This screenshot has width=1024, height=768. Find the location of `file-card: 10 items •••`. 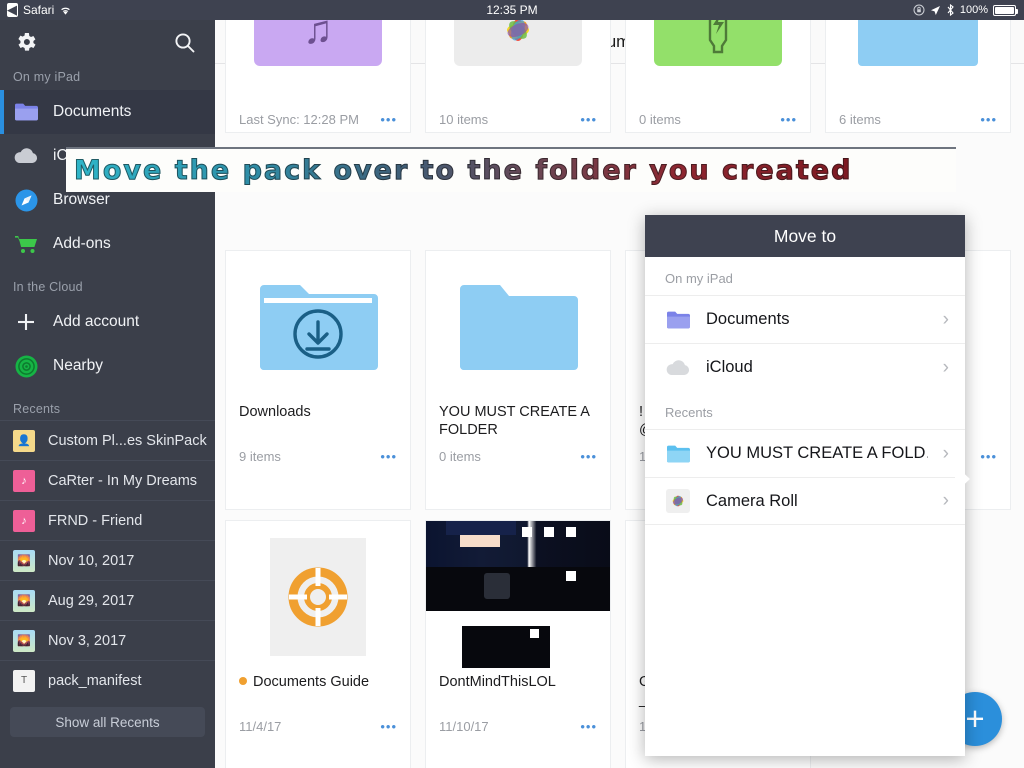

file-card: 10 items ••• is located at coordinates (518, 76).